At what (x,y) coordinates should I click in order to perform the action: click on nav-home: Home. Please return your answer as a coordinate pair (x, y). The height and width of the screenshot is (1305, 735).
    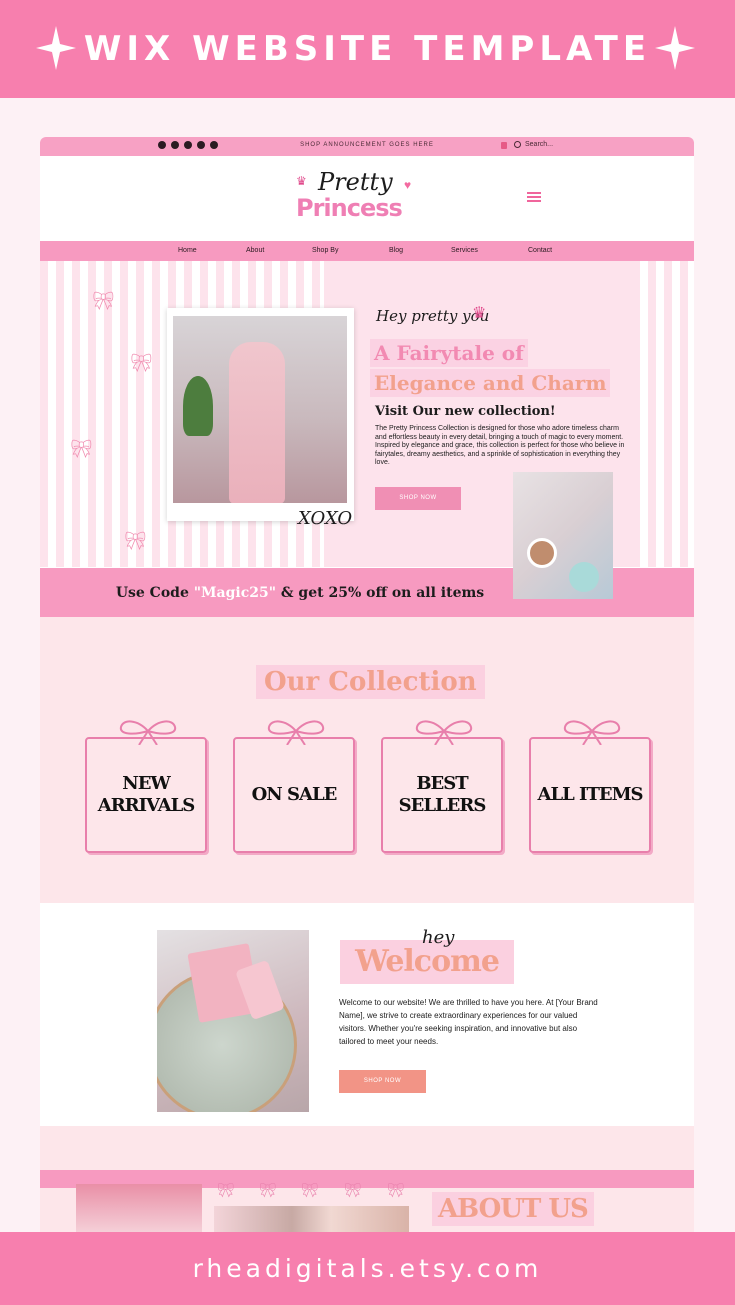
    Looking at the image, I should click on (187, 250).